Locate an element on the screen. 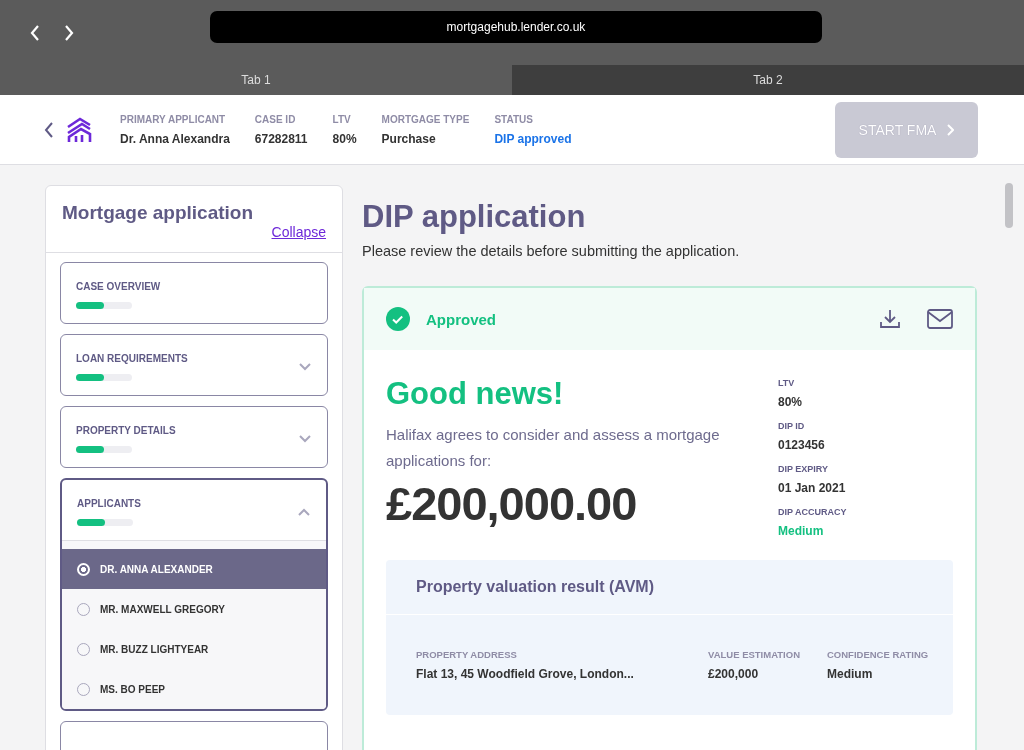 The image size is (1024, 750). back-icon is located at coordinates (49, 129).